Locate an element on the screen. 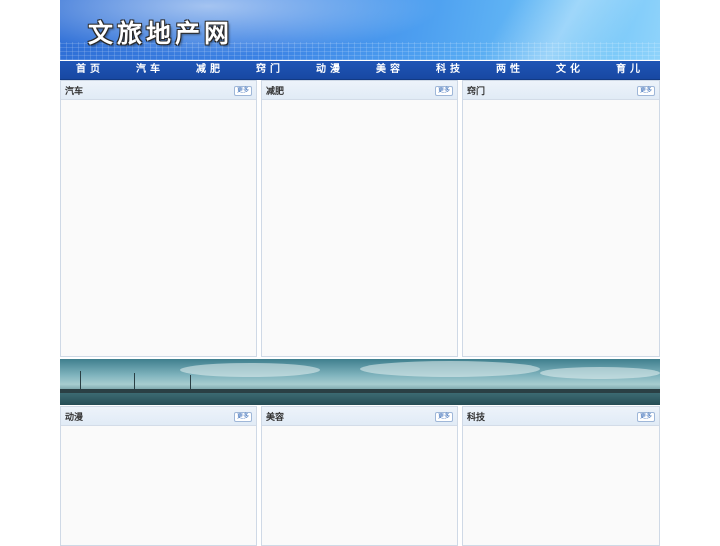 The height and width of the screenshot is (546, 720). nav-item-parenting: 育儿 is located at coordinates (630, 70).